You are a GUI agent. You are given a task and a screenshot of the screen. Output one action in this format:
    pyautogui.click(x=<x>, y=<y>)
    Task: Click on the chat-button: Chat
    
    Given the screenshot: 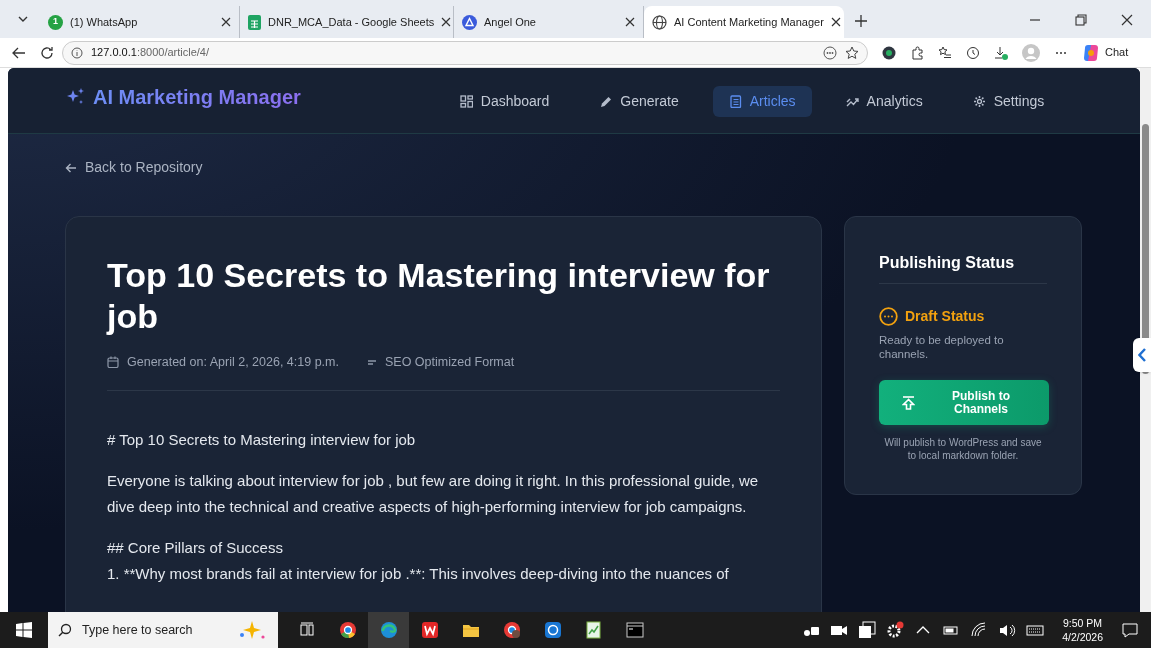 What is the action you would take?
    pyautogui.click(x=1105, y=52)
    